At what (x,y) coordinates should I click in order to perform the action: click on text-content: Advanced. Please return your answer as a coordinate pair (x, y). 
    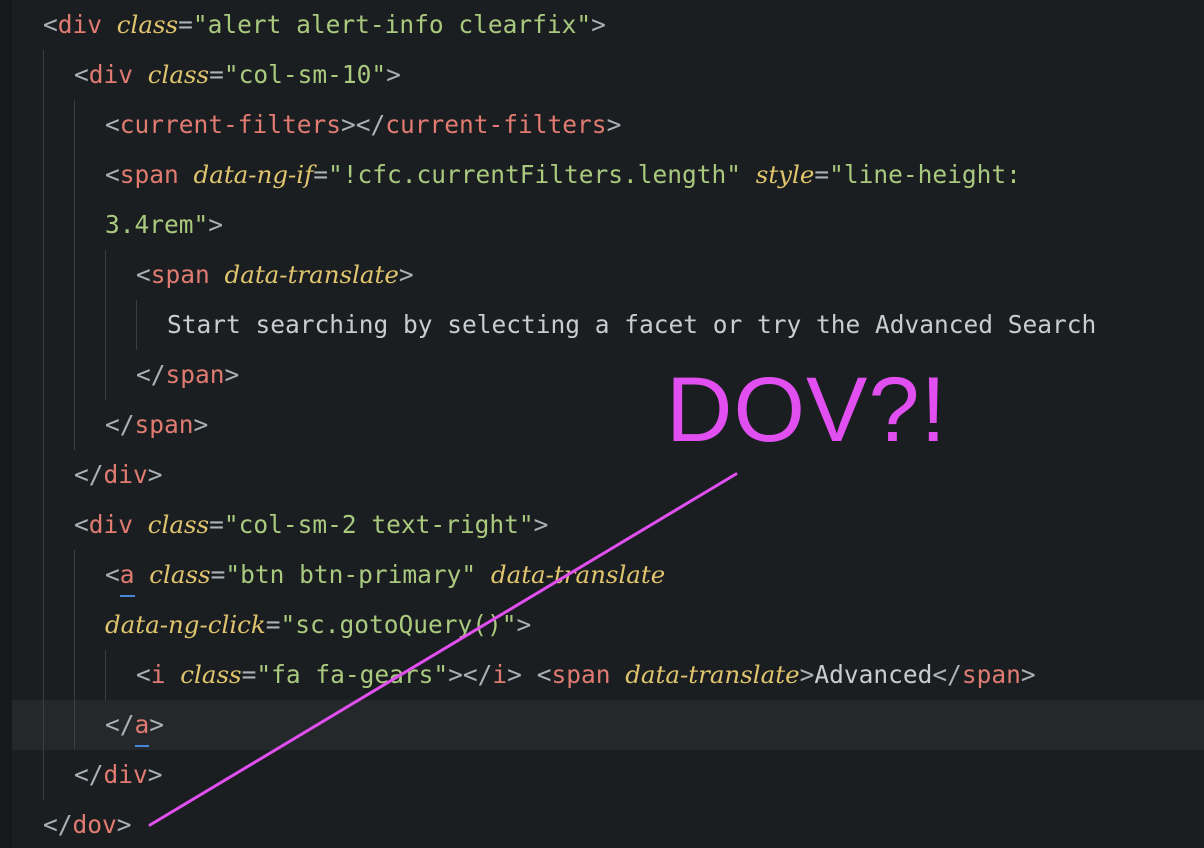
    Looking at the image, I should click on (873, 674).